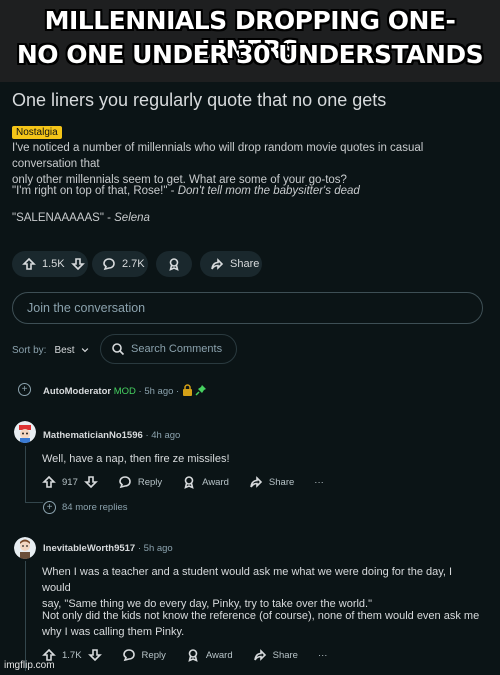 The width and height of the screenshot is (500, 675). I want to click on comment-author: InevitableWorth9517 · 5h ago, so click(108, 548).